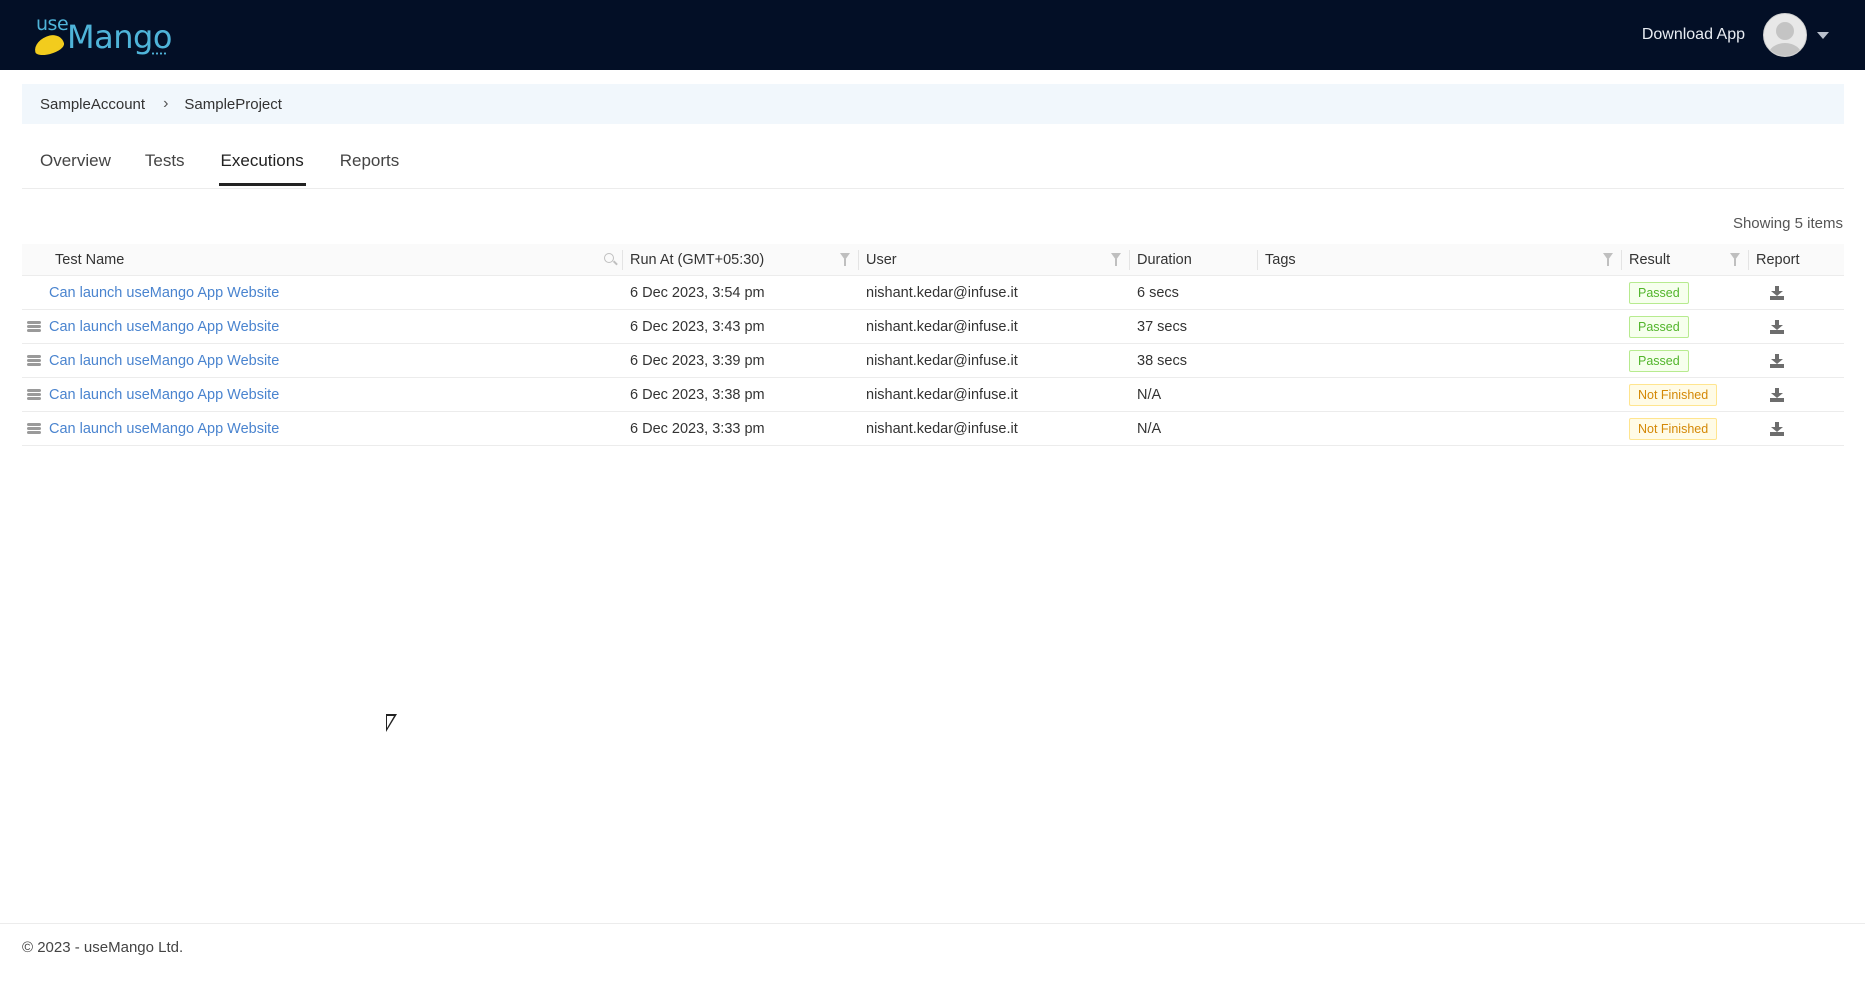 This screenshot has width=1865, height=990. Describe the element at coordinates (233, 104) in the screenshot. I see `breadcrumb-project: SampleProject` at that location.